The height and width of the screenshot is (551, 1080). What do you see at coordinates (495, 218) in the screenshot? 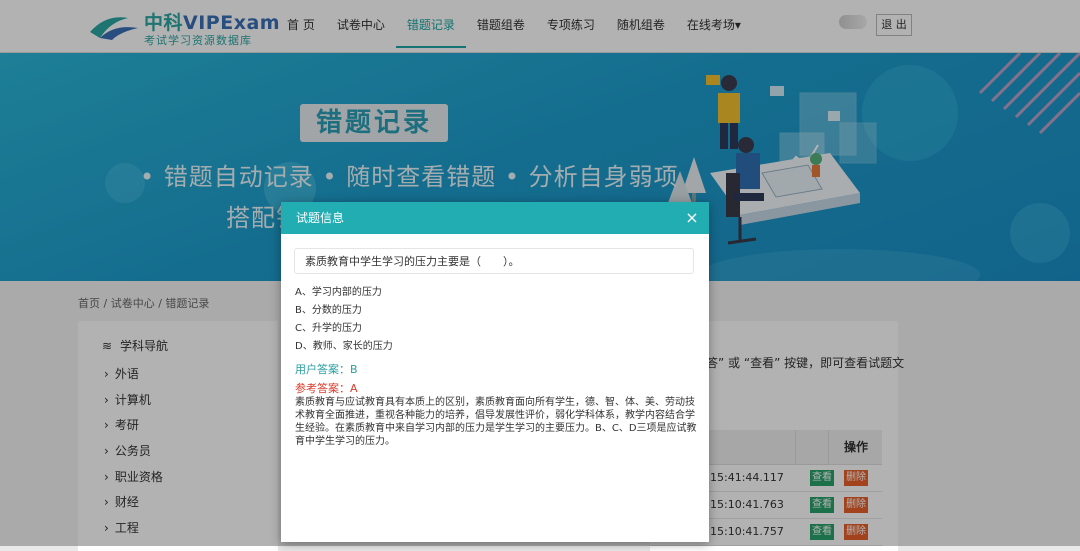
I see `dialog-header: 试题信息 ×` at bounding box center [495, 218].